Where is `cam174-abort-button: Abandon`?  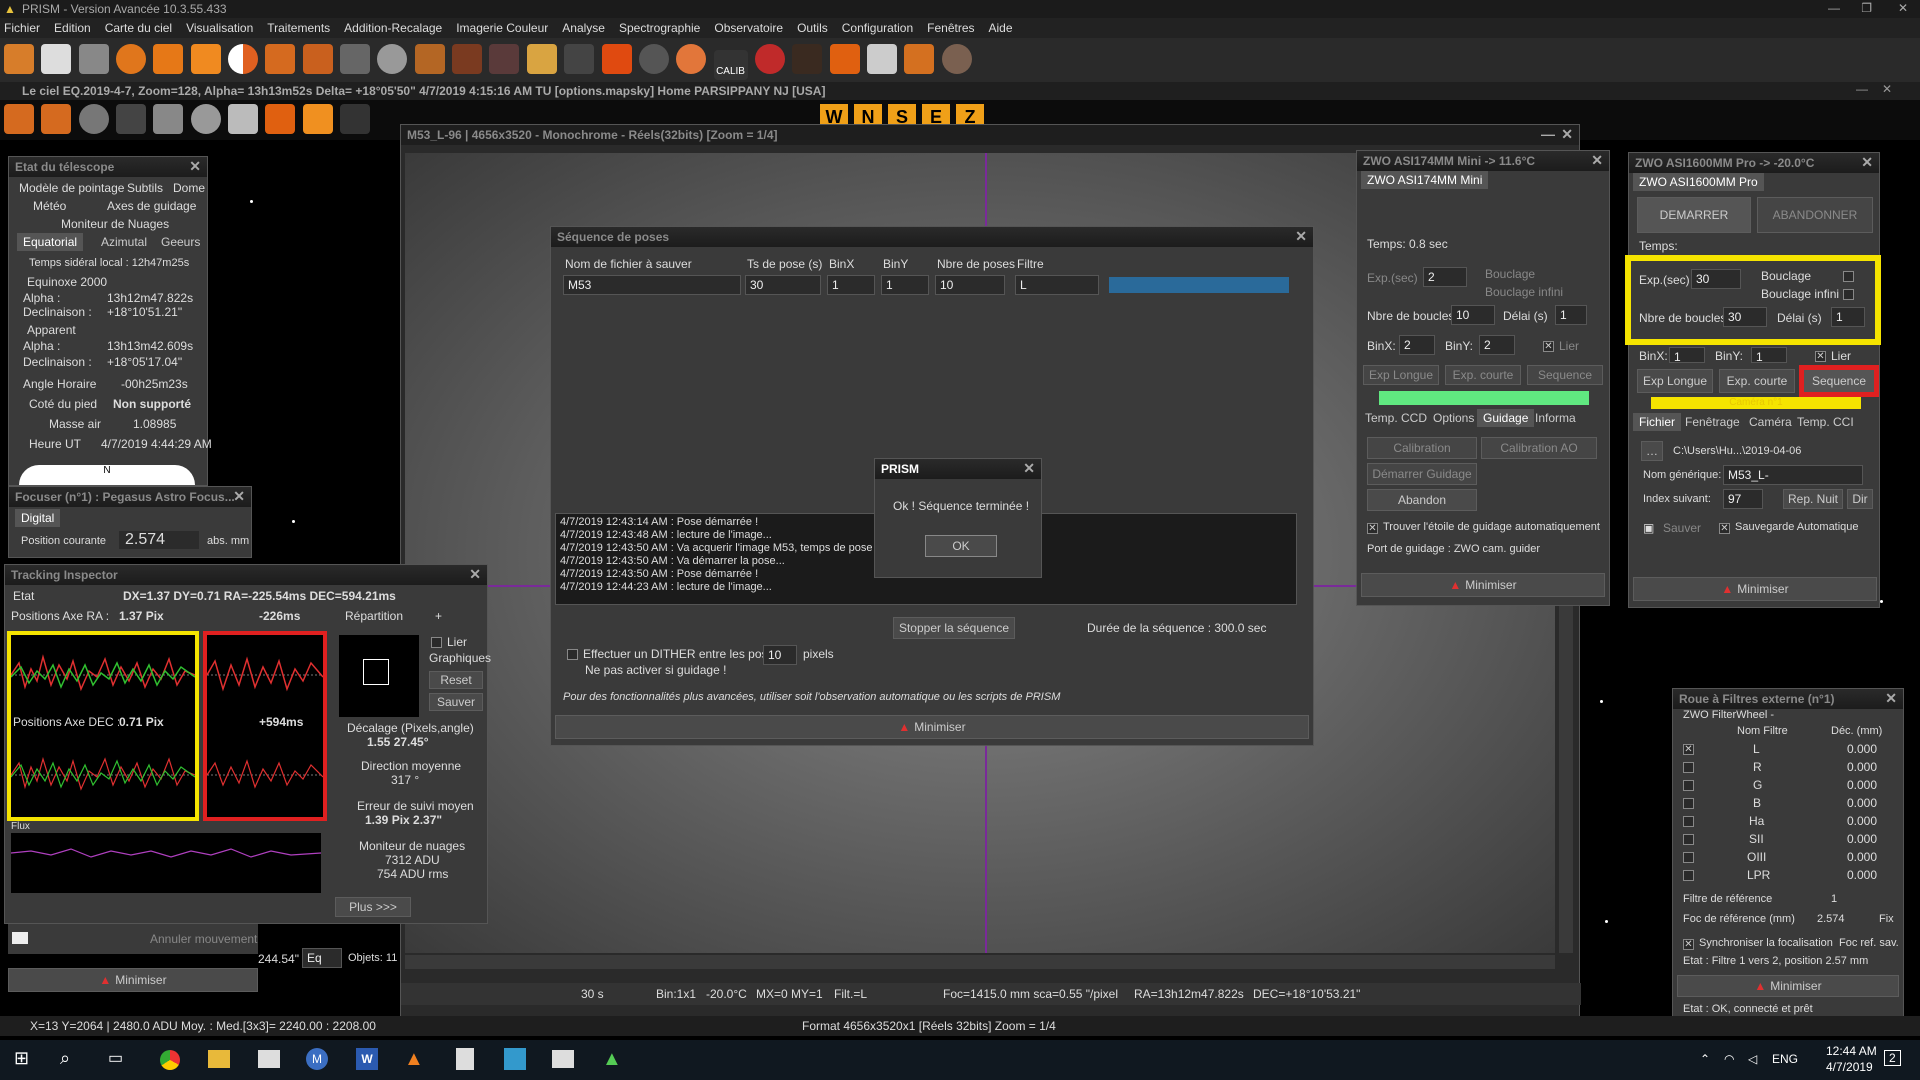
cam174-abort-button: Abandon is located at coordinates (1422, 500).